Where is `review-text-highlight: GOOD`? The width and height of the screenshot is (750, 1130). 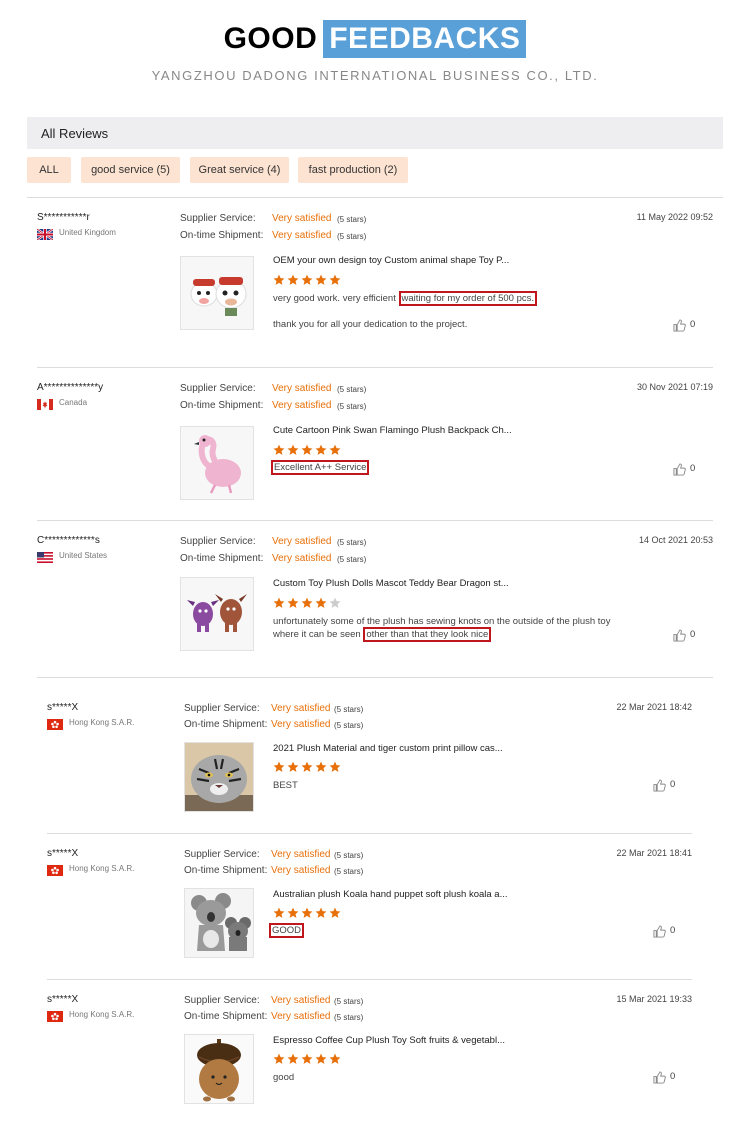 review-text-highlight: GOOD is located at coordinates (287, 930).